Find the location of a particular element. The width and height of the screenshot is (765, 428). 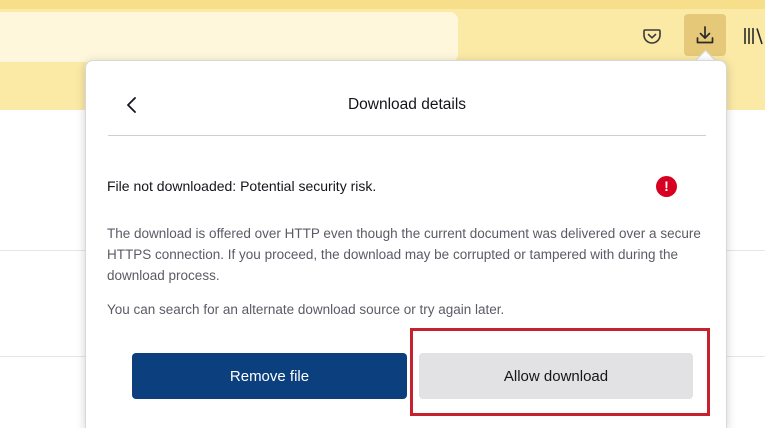

pocket-icon is located at coordinates (652, 36).